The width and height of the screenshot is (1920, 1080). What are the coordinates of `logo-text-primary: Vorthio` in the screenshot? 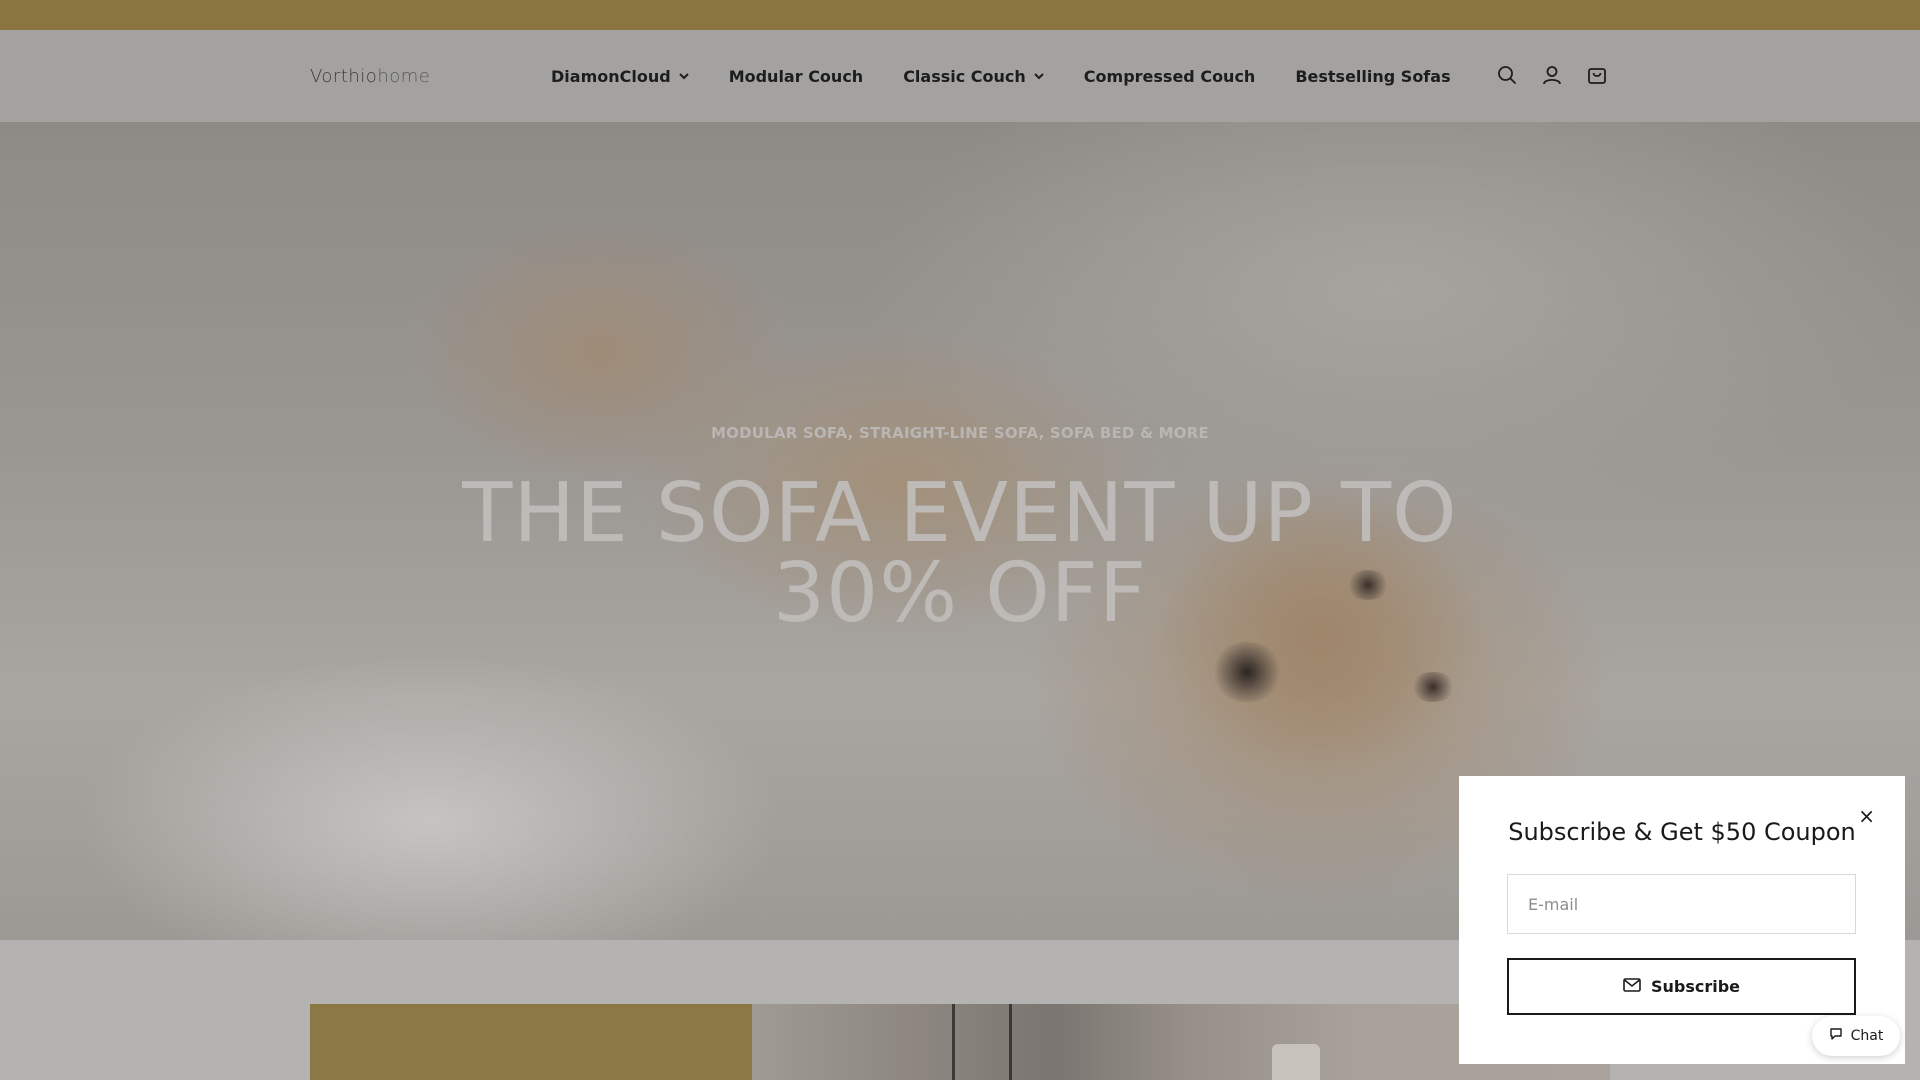 It's located at (344, 76).